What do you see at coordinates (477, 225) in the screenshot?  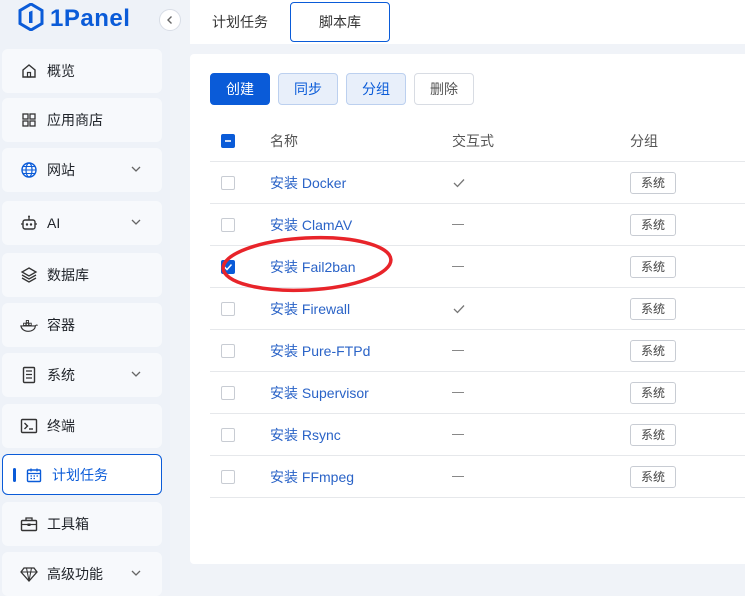 I see `table-row: 安装 ClamAV 系统` at bounding box center [477, 225].